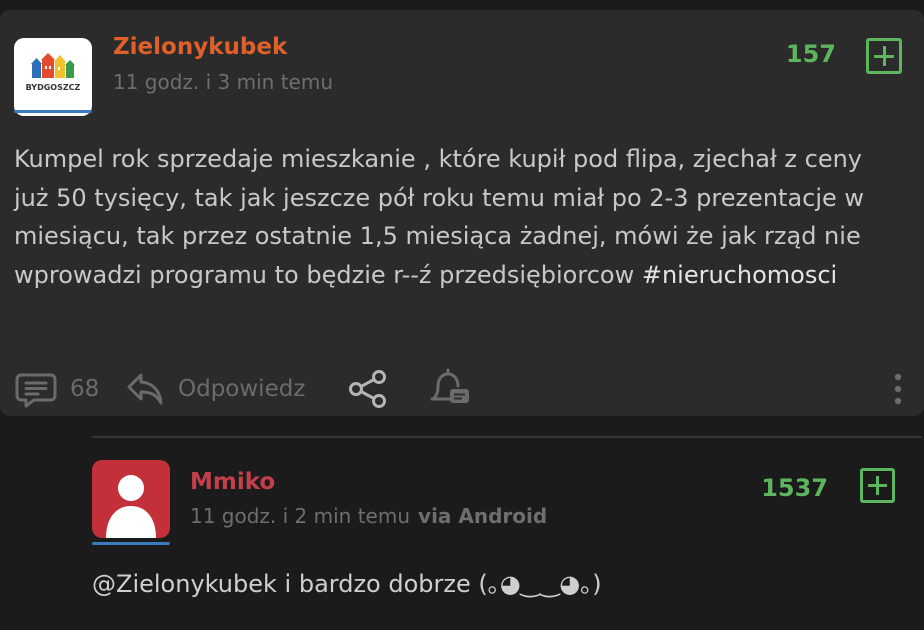 This screenshot has height=630, width=924. What do you see at coordinates (483, 516) in the screenshot?
I see `reply-via: via Android` at bounding box center [483, 516].